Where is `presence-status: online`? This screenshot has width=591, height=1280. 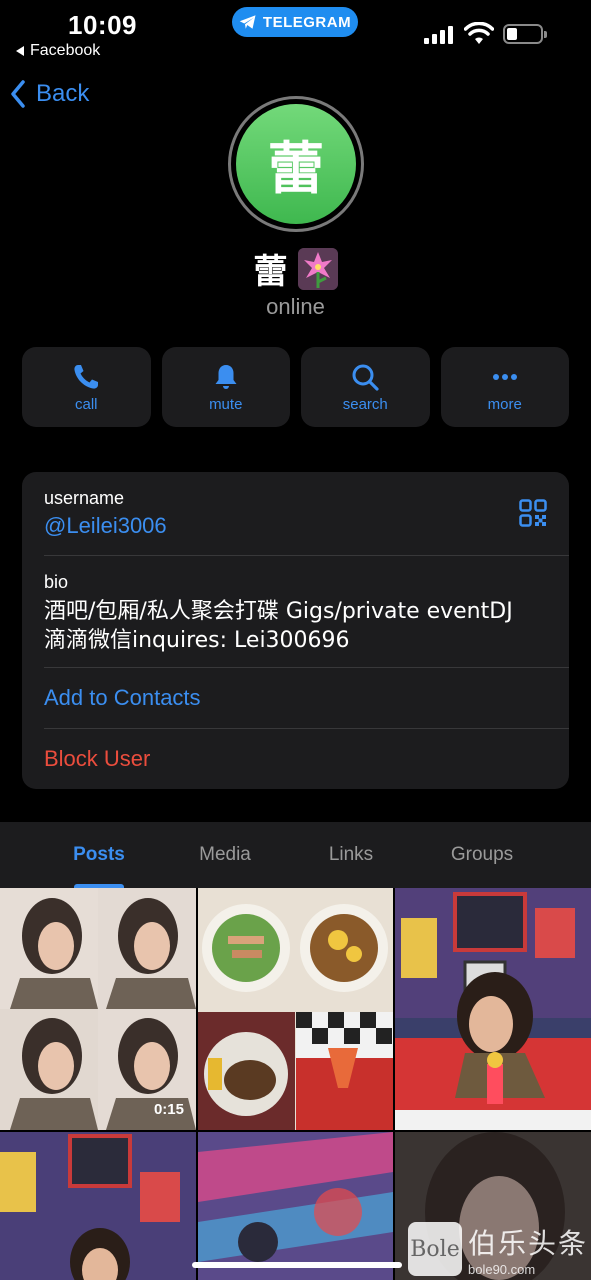 presence-status: online is located at coordinates (295, 306).